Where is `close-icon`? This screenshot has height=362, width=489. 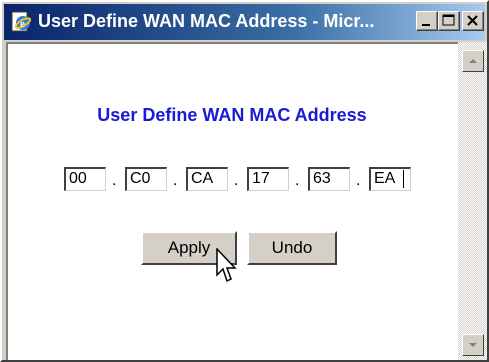
close-icon is located at coordinates (472, 20).